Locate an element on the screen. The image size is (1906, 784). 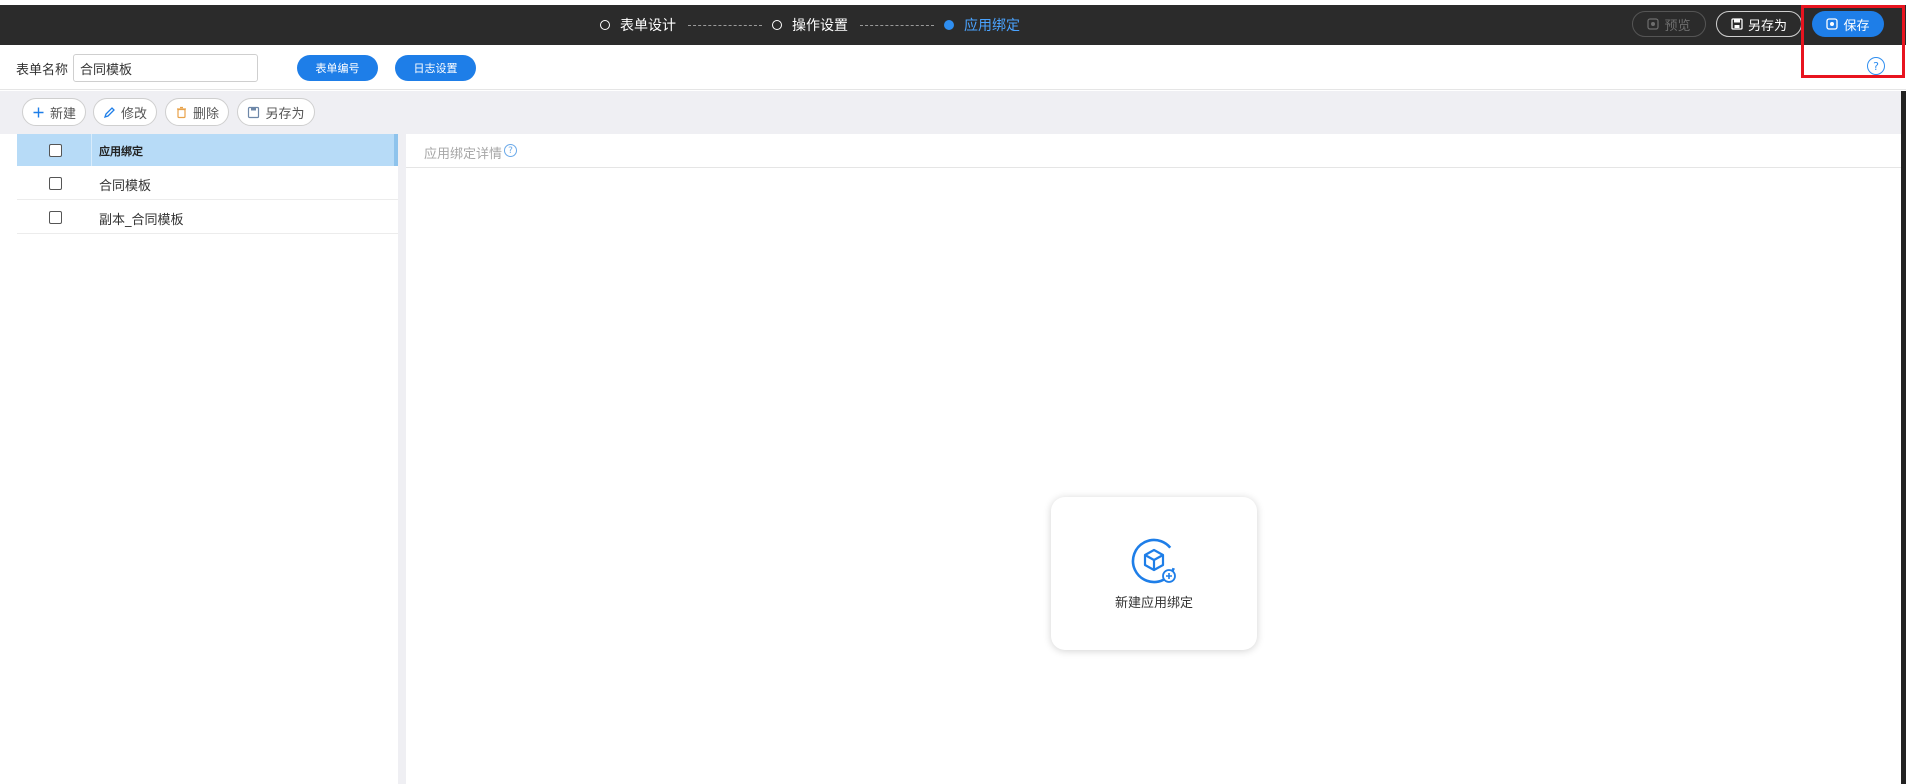
new-button: 新建 is located at coordinates (54, 112).